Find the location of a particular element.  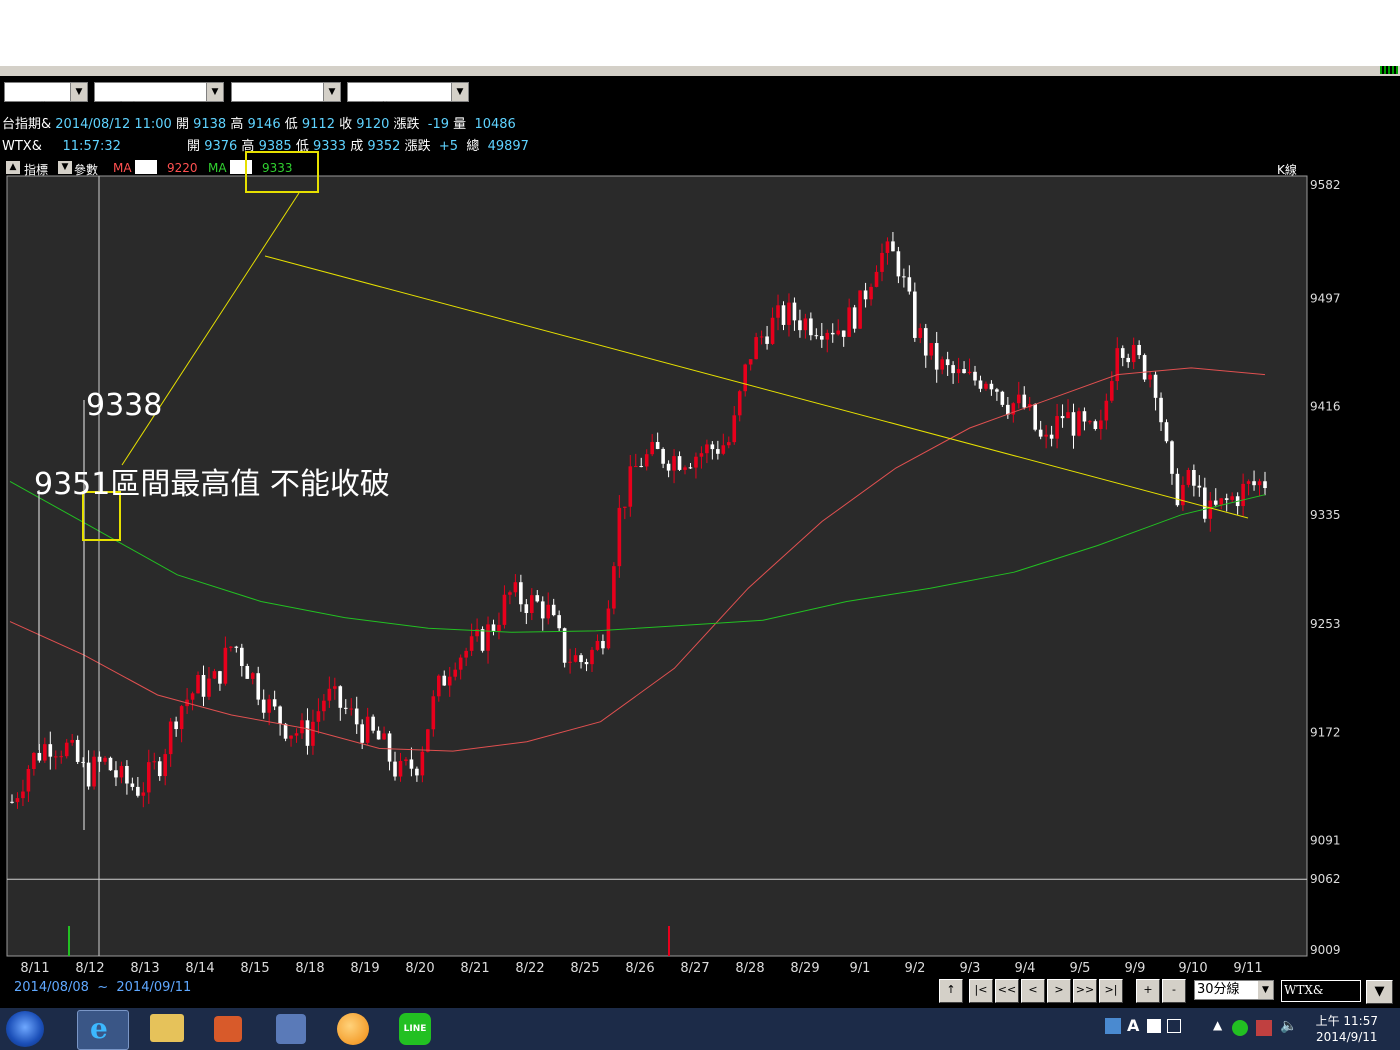

start-orb-icon is located at coordinates (25, 1029).